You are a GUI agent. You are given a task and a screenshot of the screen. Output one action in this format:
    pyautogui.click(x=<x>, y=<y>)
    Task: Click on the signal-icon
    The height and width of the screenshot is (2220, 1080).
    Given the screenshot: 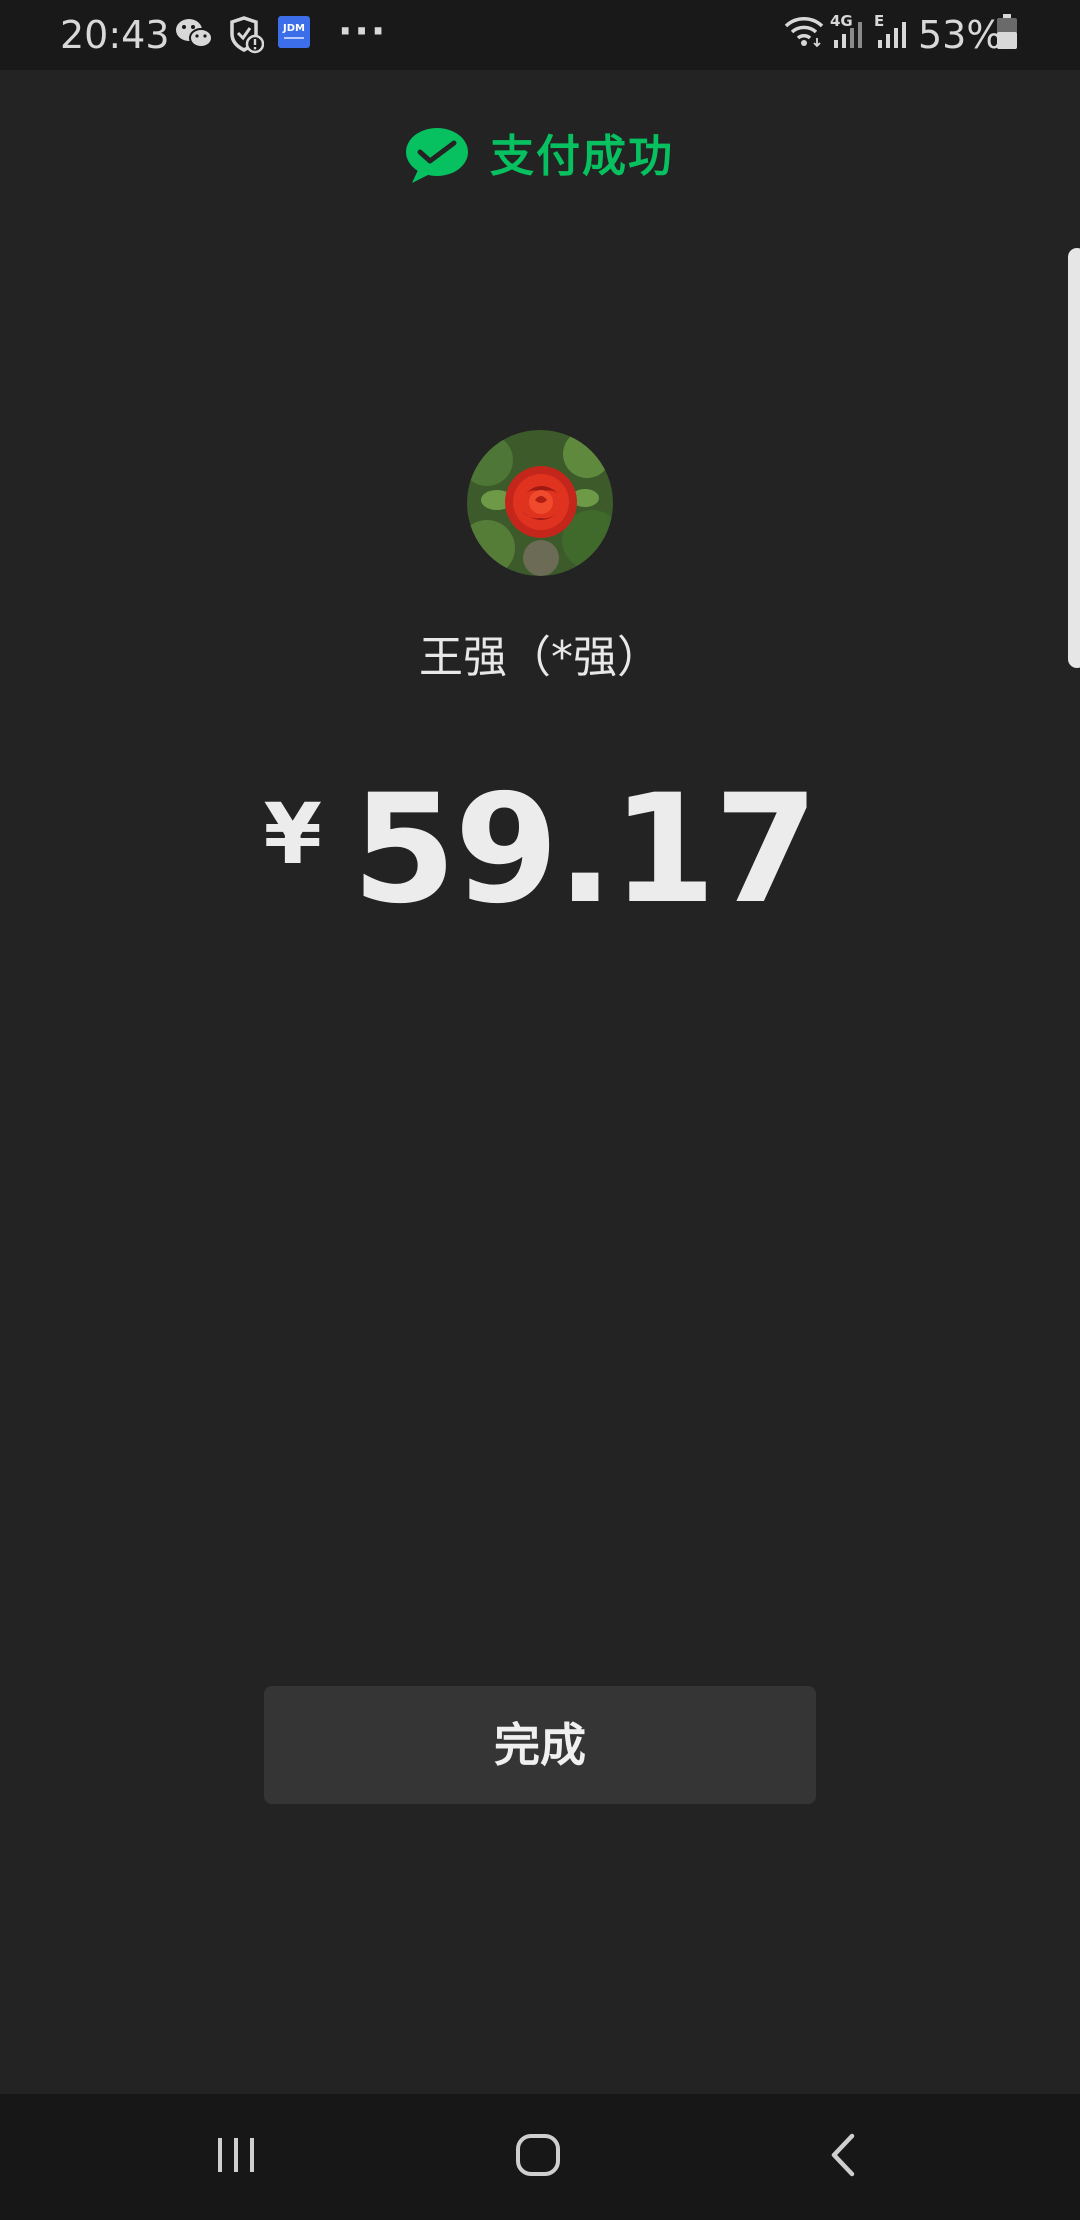 What is the action you would take?
    pyautogui.click(x=849, y=36)
    